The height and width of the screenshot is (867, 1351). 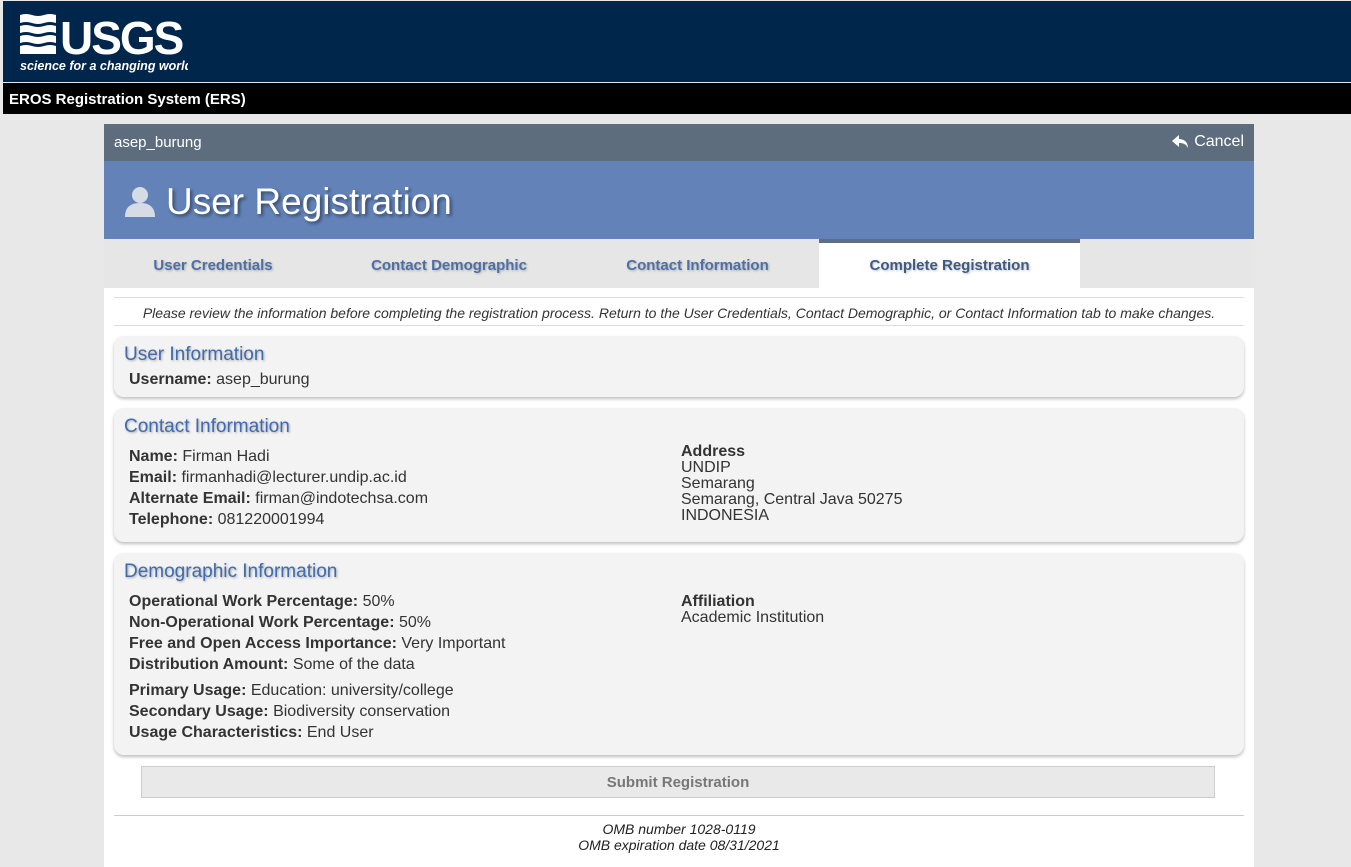 I want to click on user-strip: asep_burung Cancel, so click(x=679, y=142).